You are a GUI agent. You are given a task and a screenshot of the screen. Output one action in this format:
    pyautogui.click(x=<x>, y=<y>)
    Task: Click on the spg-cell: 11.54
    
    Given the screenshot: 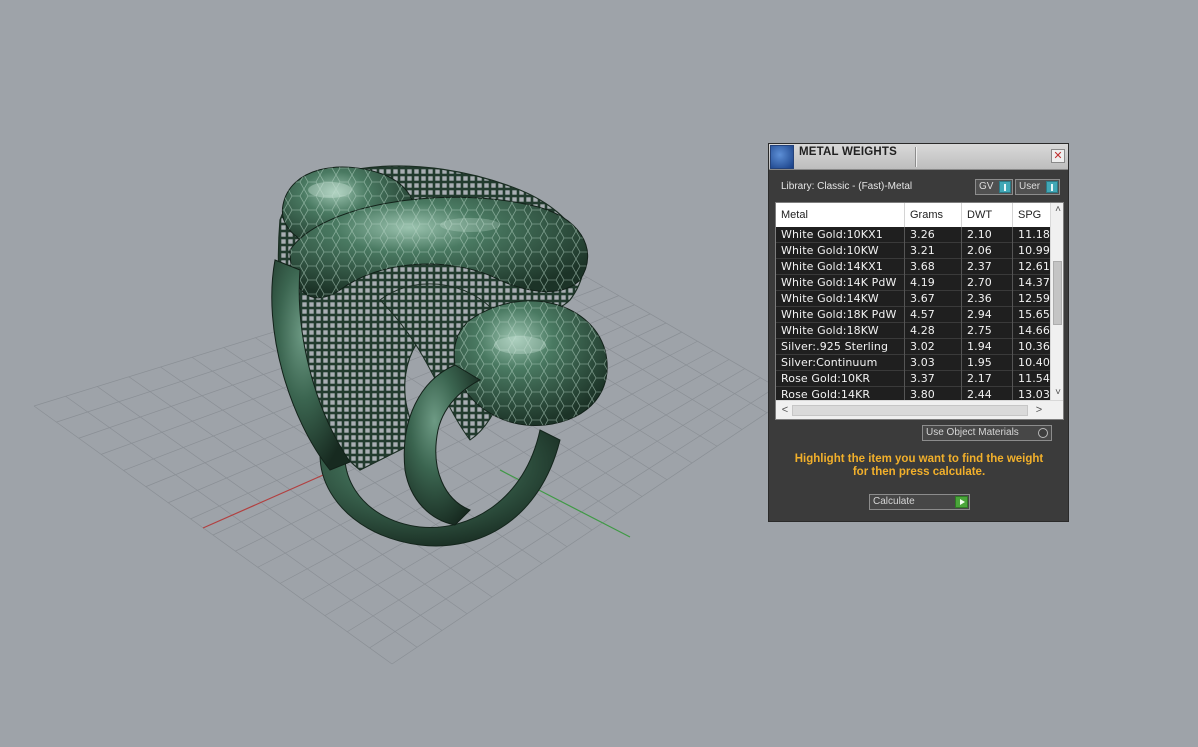 What is the action you would take?
    pyautogui.click(x=1034, y=378)
    